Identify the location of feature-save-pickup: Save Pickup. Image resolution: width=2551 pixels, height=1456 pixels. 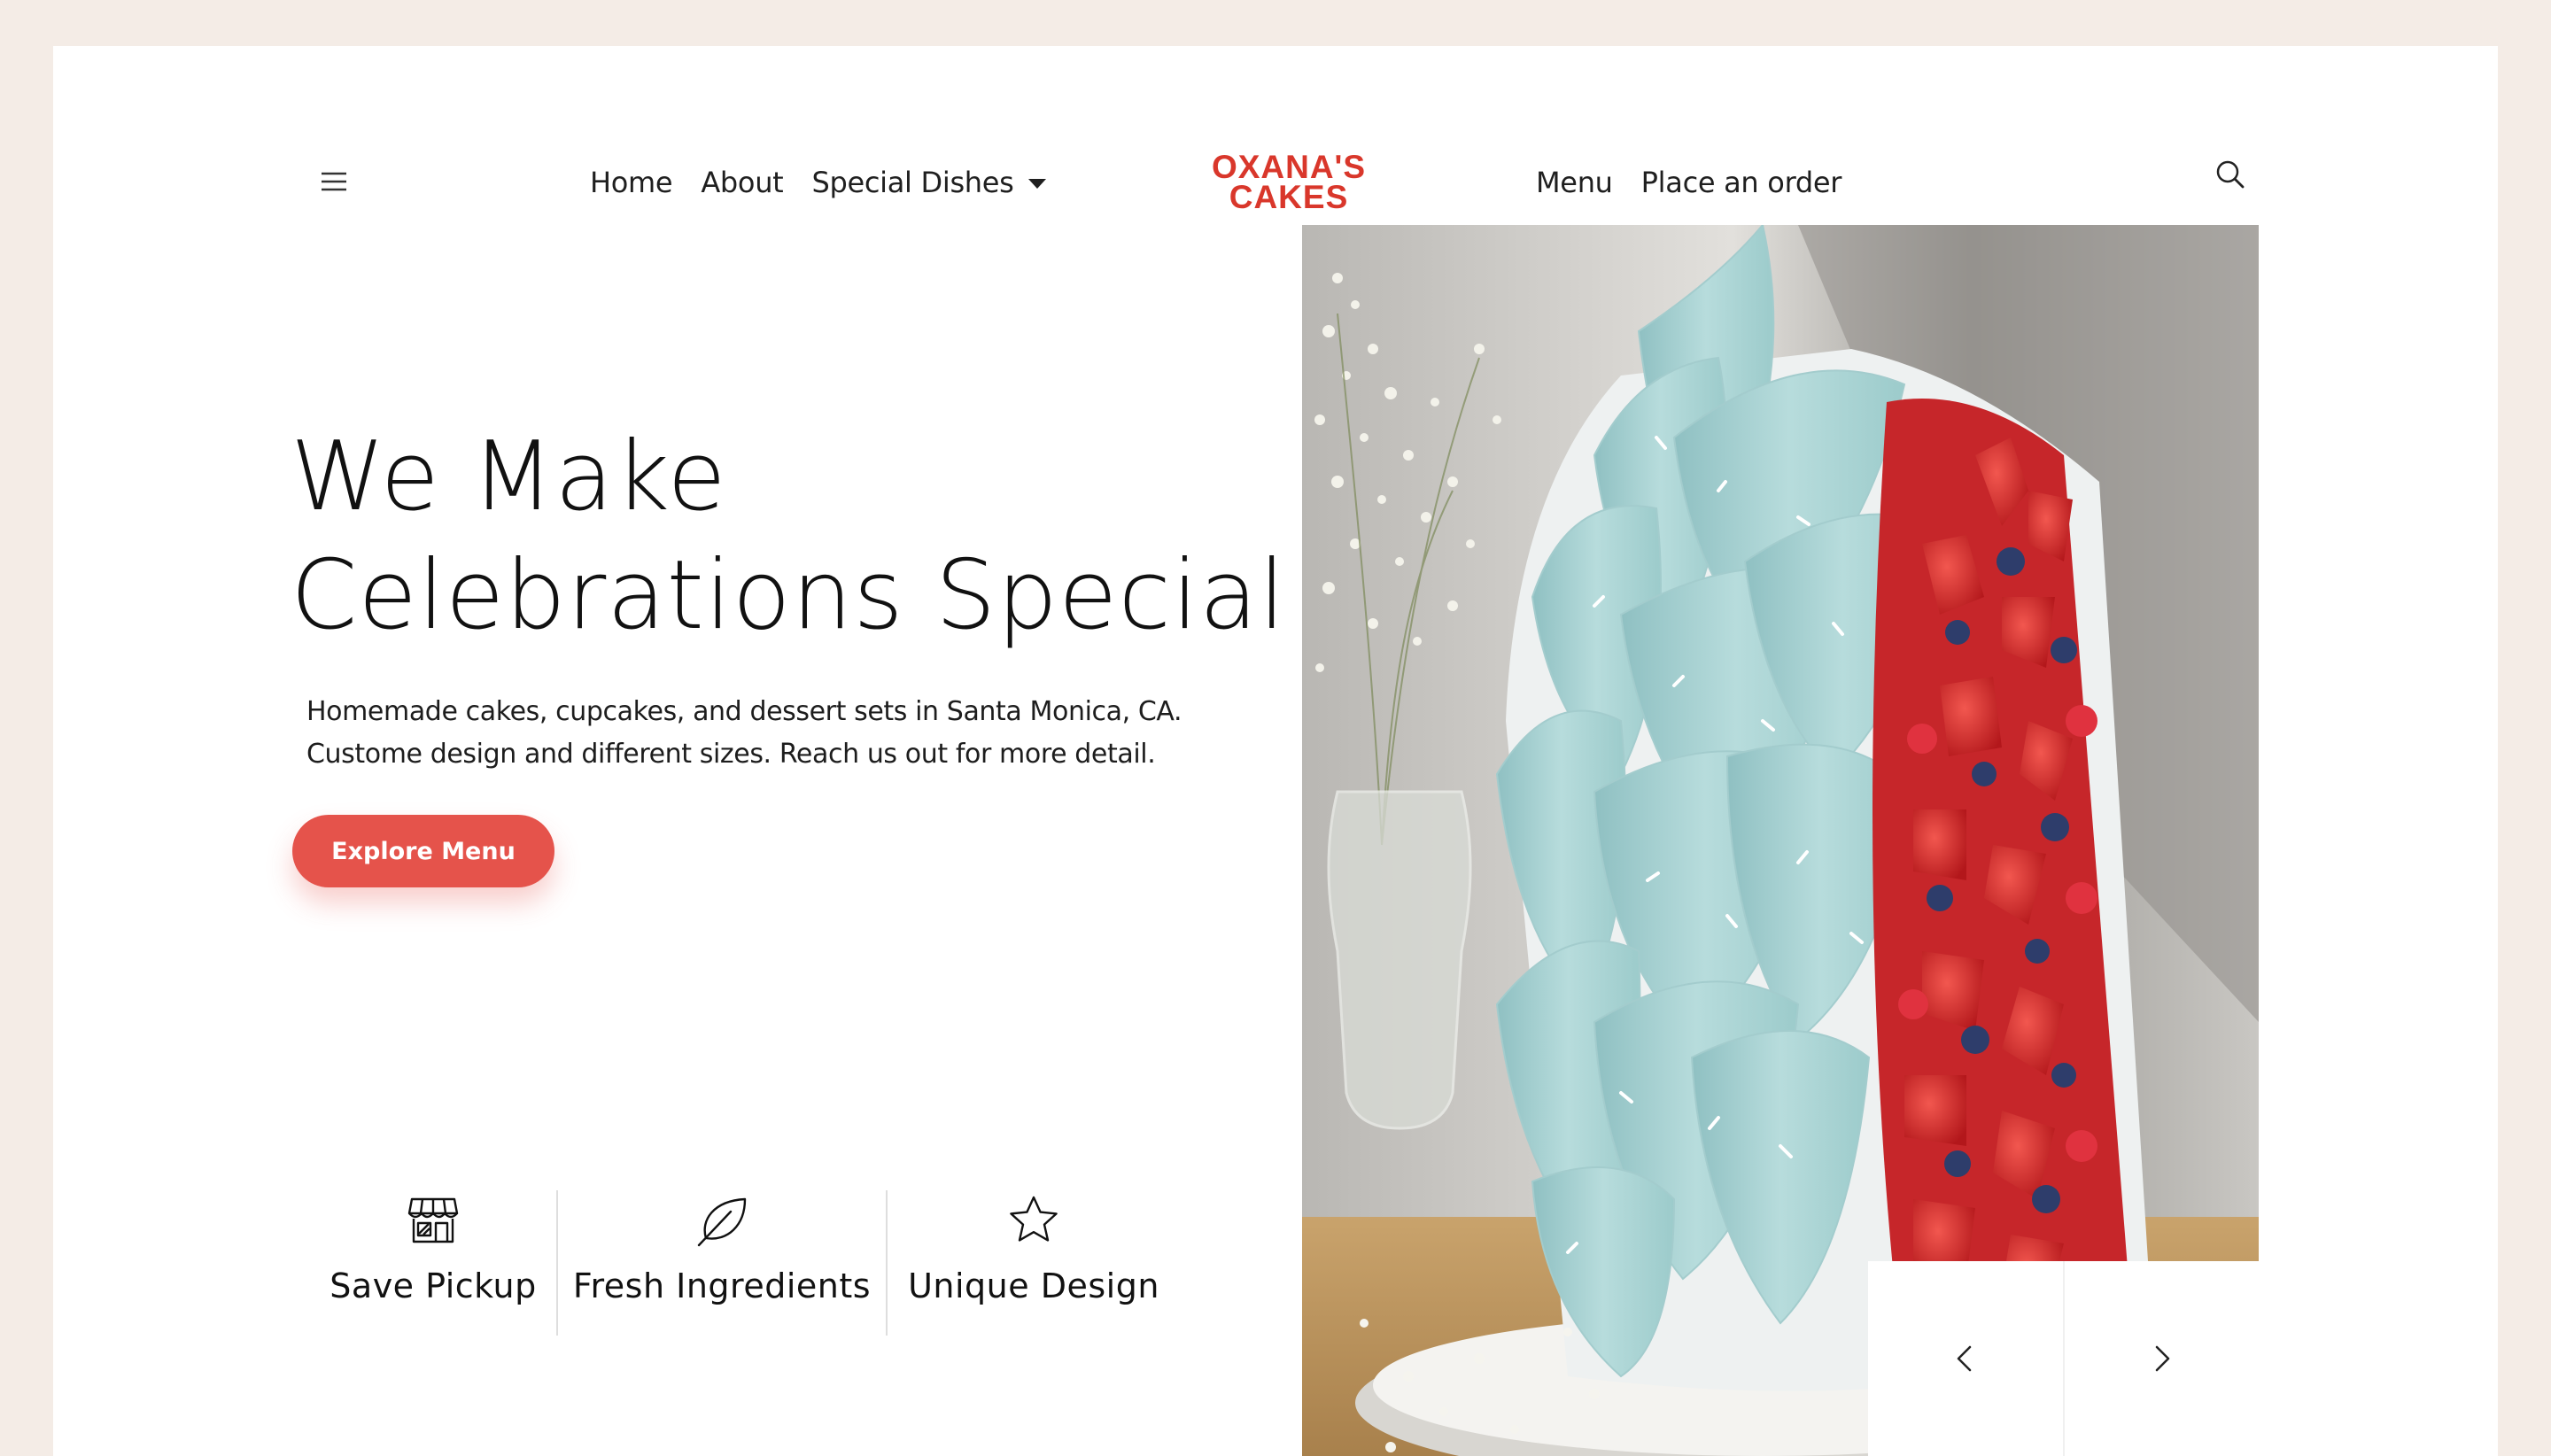
(433, 1240).